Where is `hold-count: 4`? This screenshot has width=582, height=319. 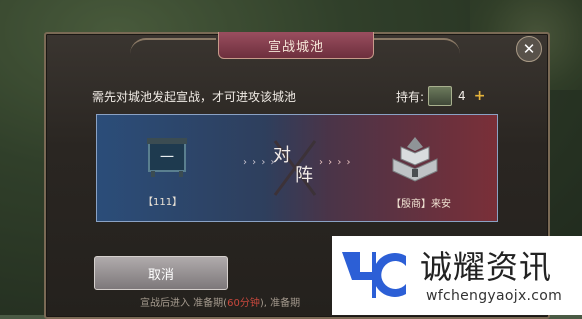 hold-count: 4 is located at coordinates (462, 96).